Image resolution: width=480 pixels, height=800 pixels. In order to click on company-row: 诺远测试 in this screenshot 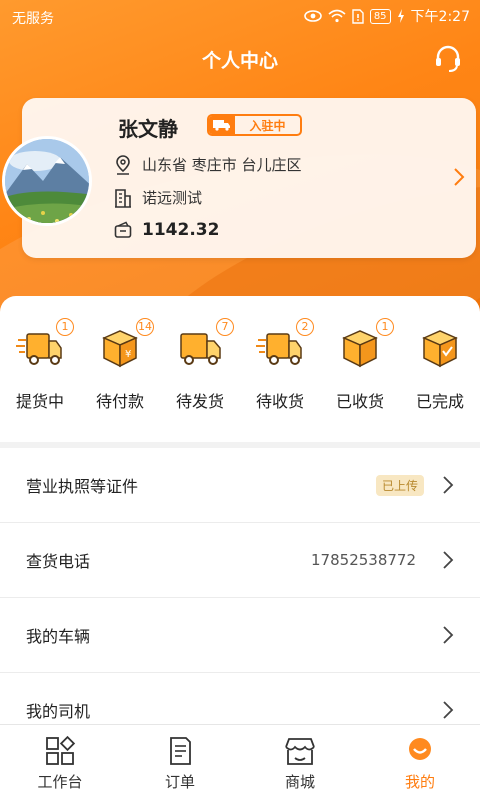, I will do `click(158, 197)`.